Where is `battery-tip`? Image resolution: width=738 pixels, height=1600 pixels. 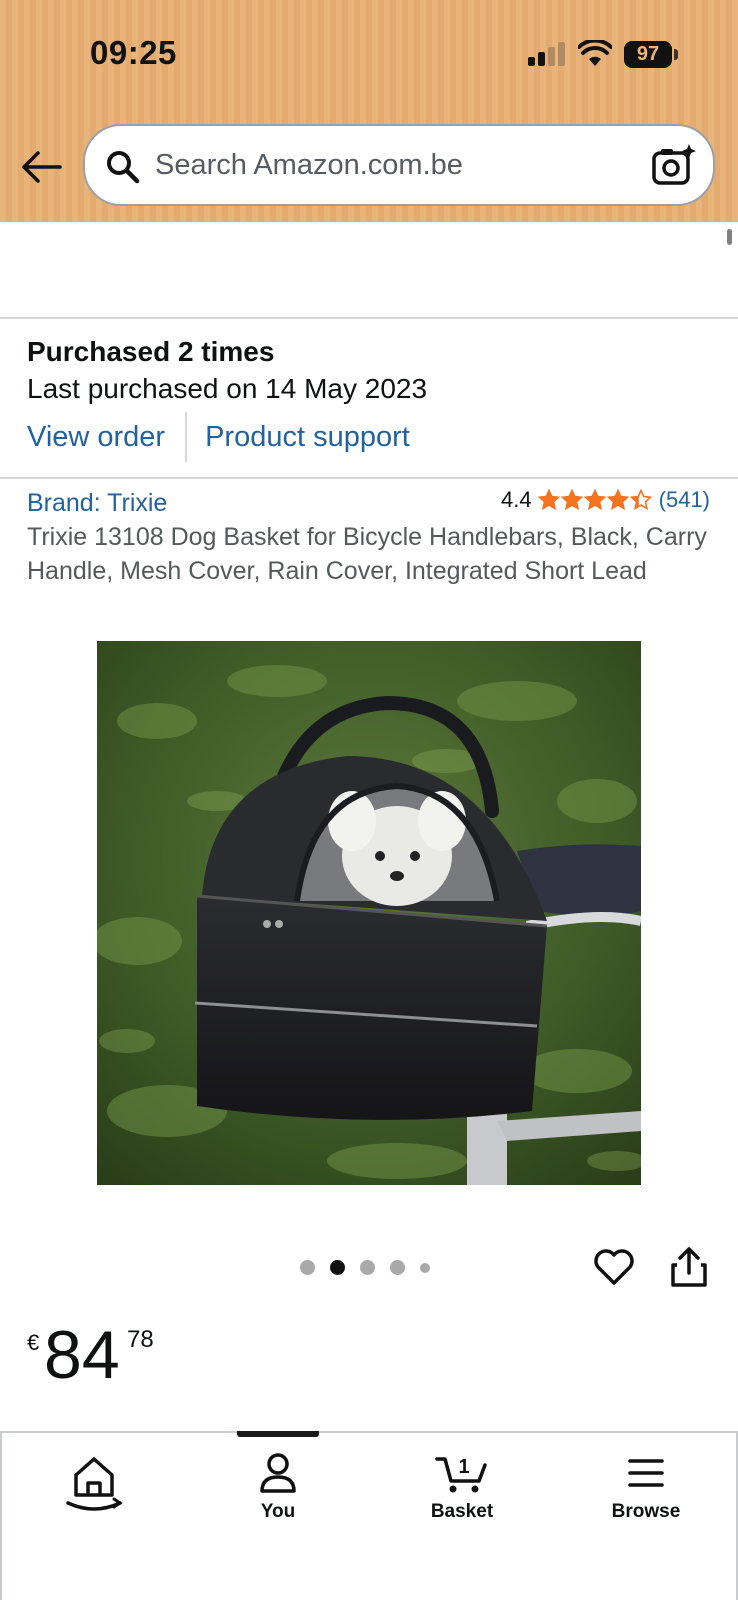 battery-tip is located at coordinates (676, 54).